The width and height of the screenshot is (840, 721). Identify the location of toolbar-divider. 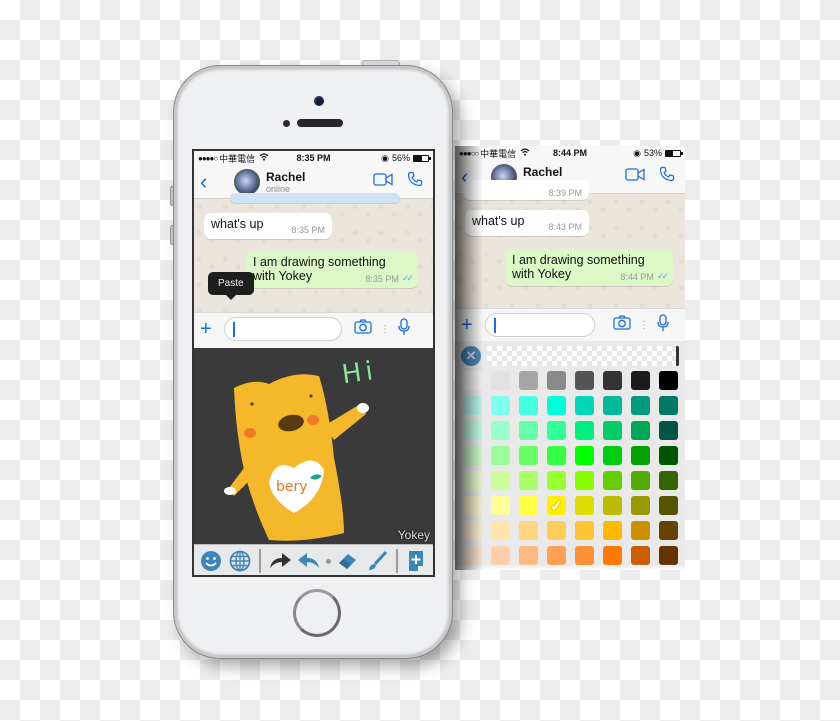
(396, 561).